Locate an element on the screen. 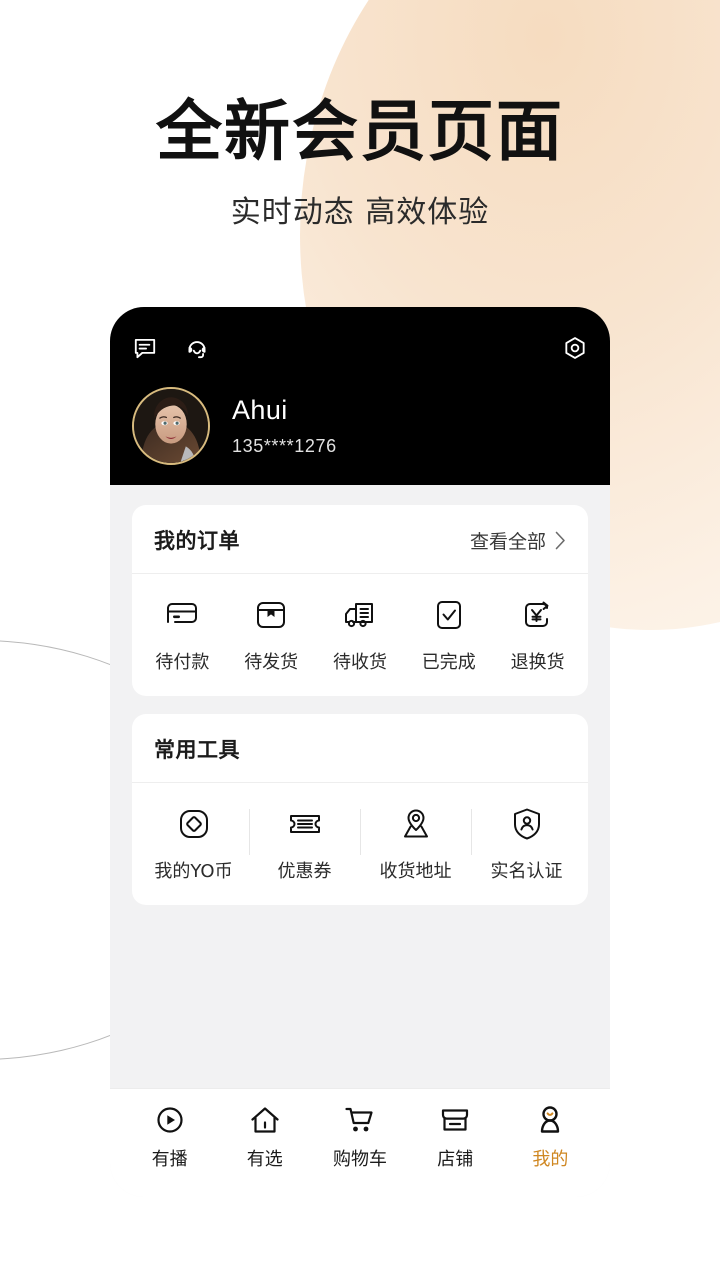 This screenshot has width=720, height=1280. delivery-truck-icon is located at coordinates (360, 615).